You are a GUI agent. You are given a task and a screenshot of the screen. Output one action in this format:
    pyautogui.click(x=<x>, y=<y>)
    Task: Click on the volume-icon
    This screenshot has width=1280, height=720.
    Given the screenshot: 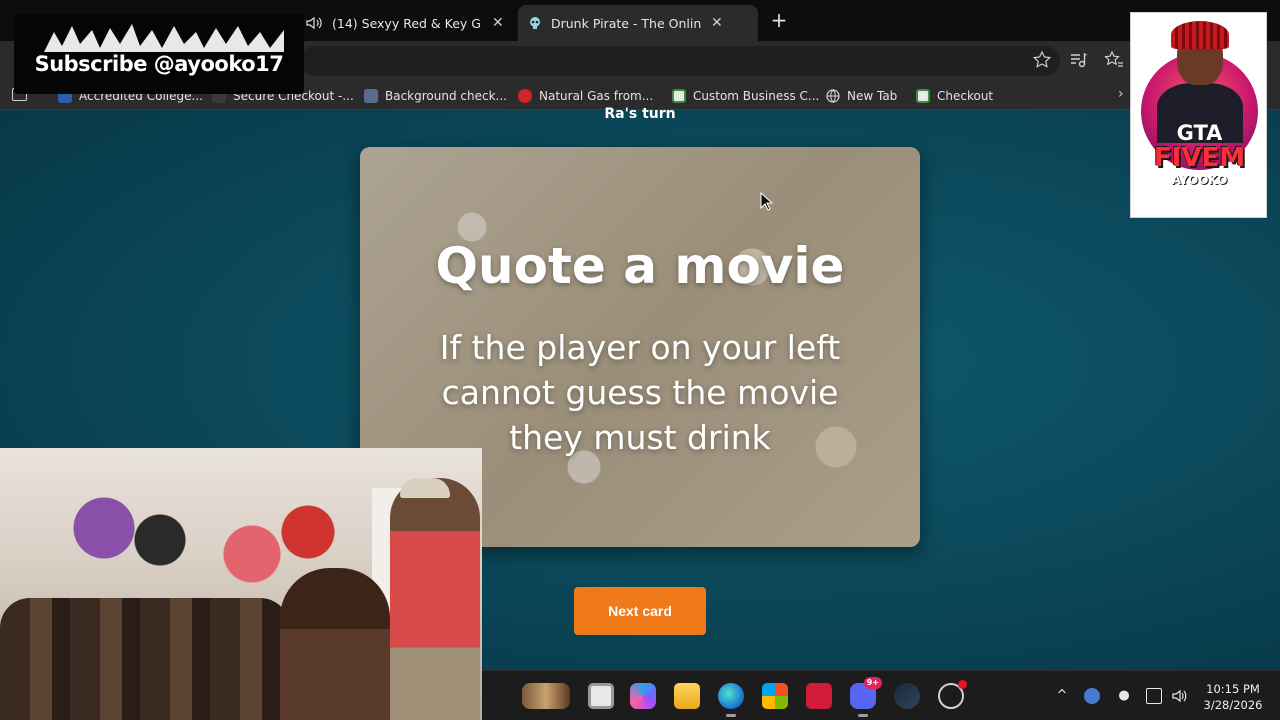 What is the action you would take?
    pyautogui.click(x=1180, y=696)
    